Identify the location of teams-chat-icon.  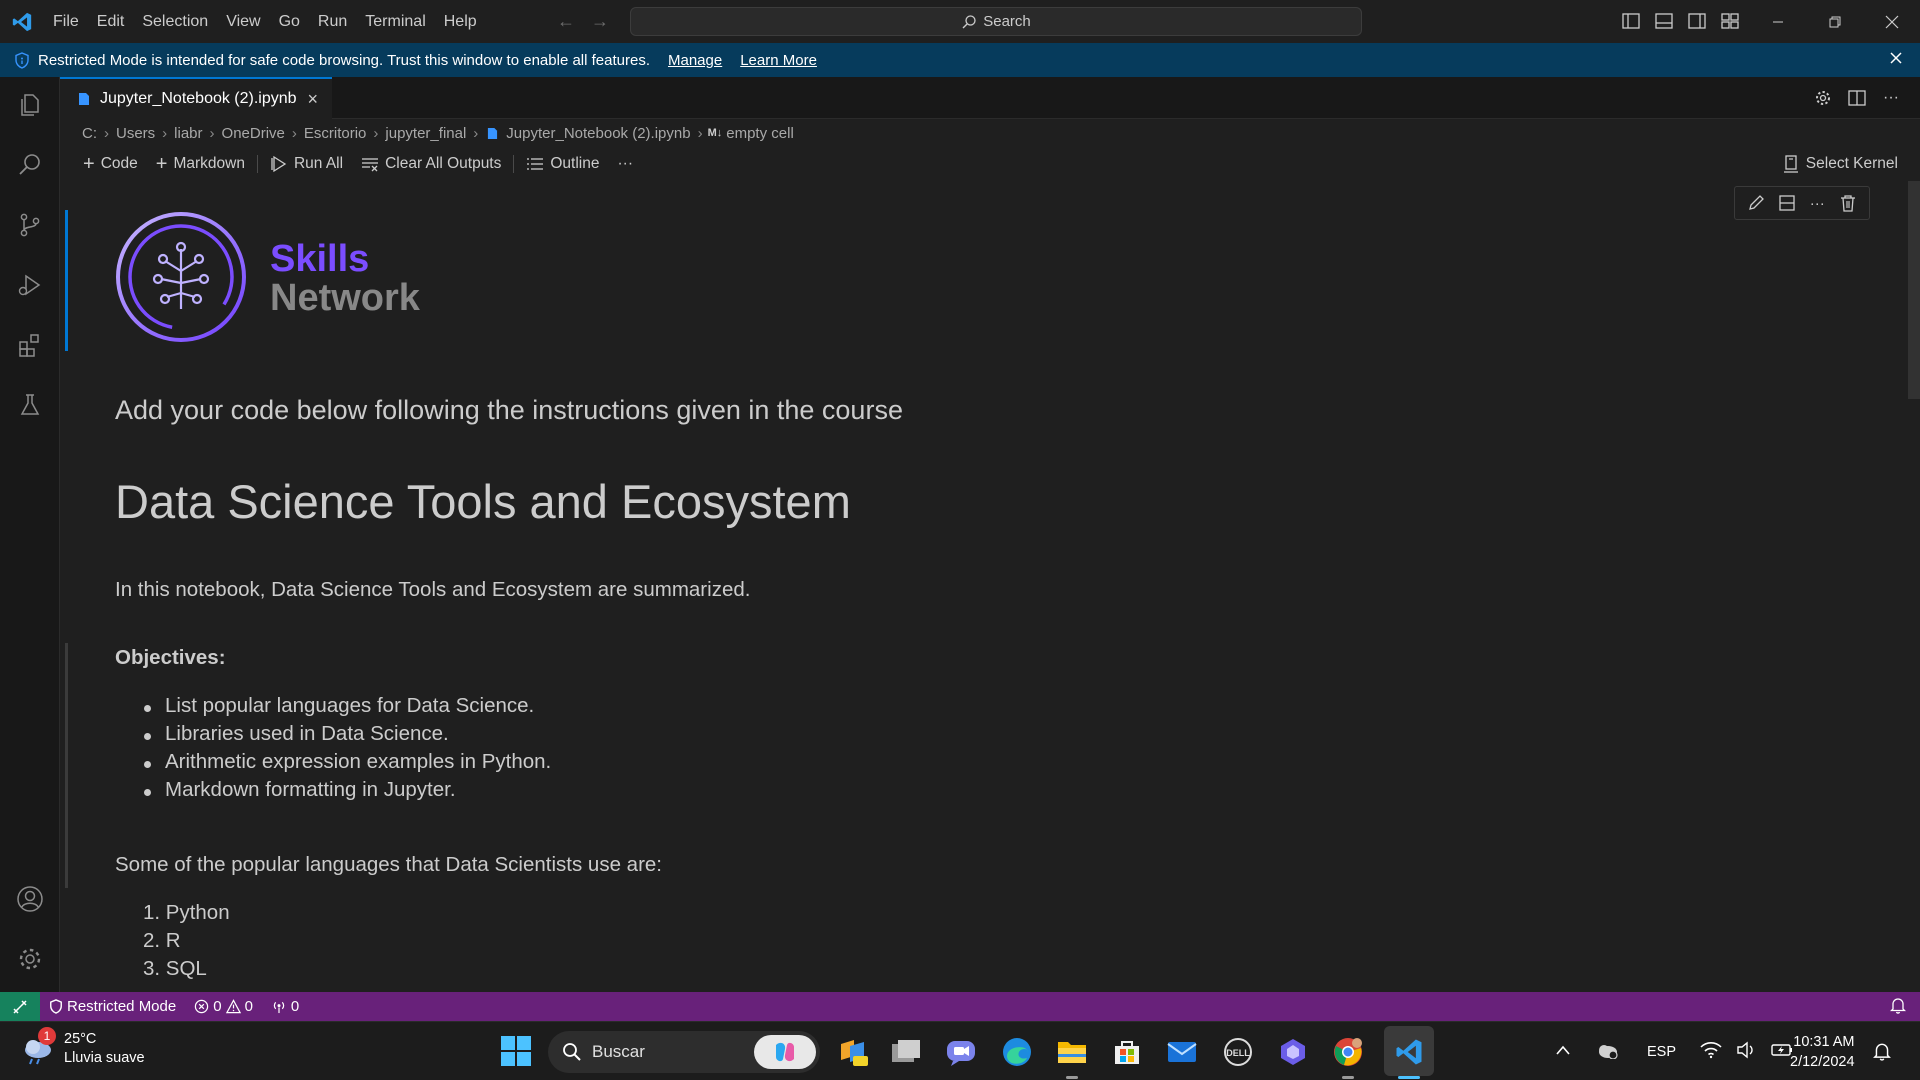
(961, 1052).